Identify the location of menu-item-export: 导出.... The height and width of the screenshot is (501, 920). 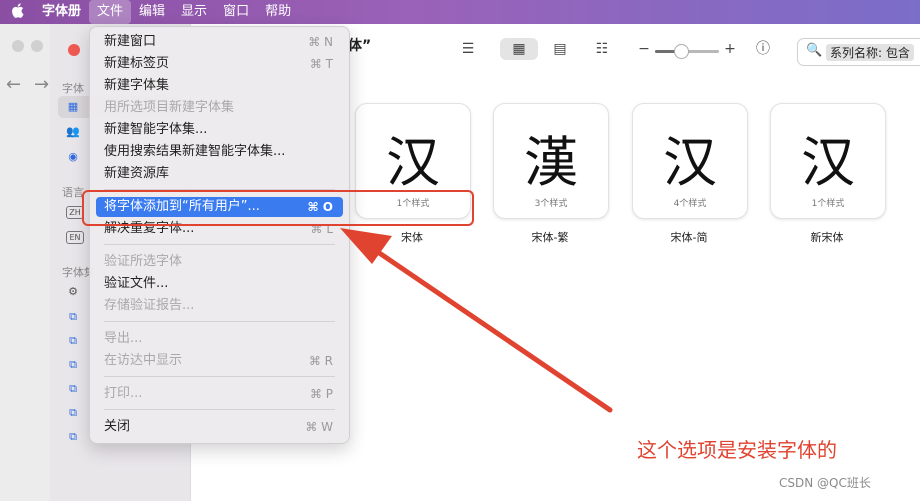
(123, 338).